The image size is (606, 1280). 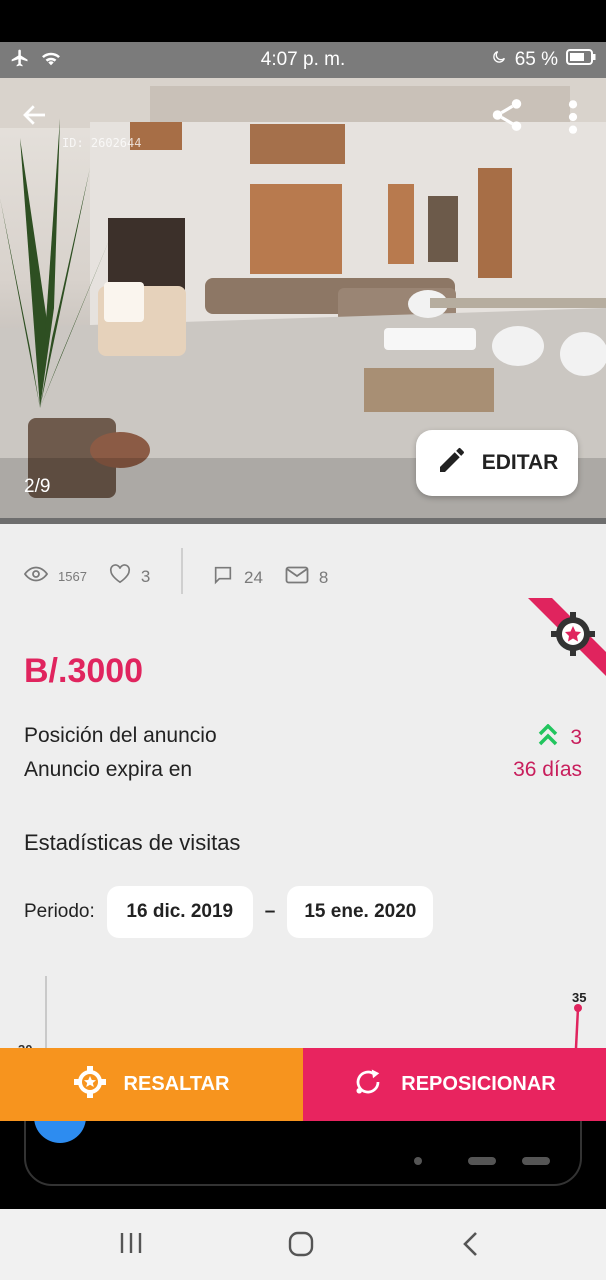 I want to click on status-bar: 4:07 p. m. 65 %, so click(x=303, y=60).